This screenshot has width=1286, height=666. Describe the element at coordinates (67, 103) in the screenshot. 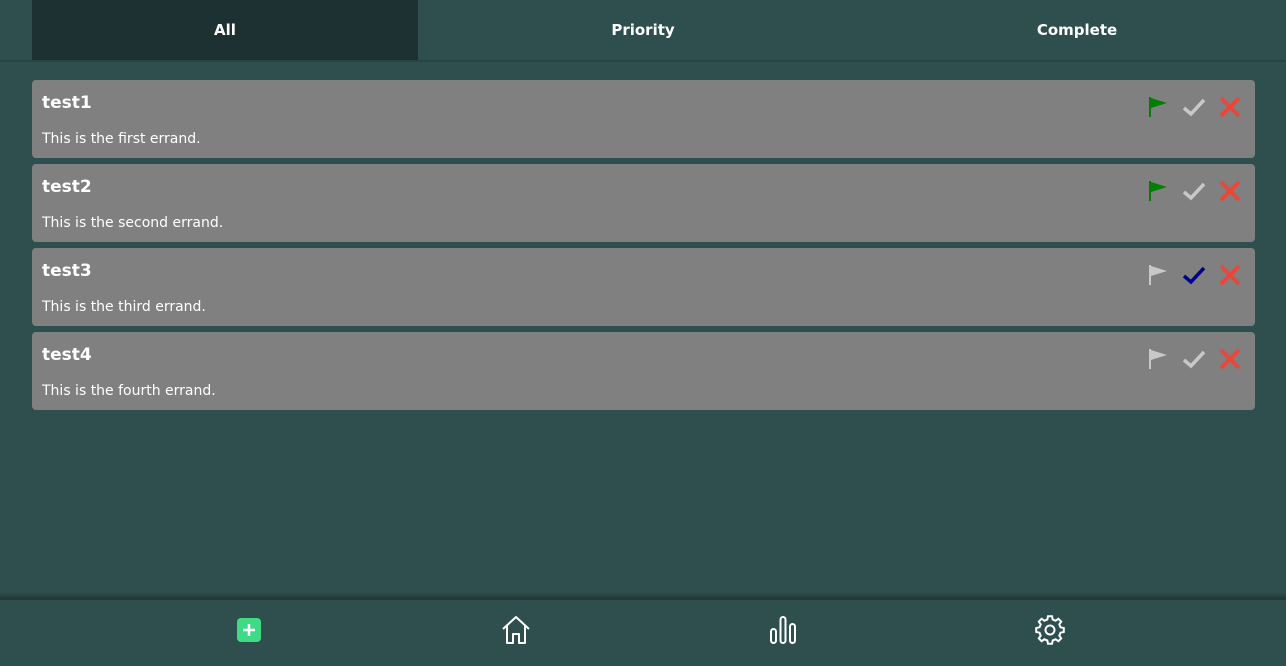

I see `errand-title: test1` at that location.